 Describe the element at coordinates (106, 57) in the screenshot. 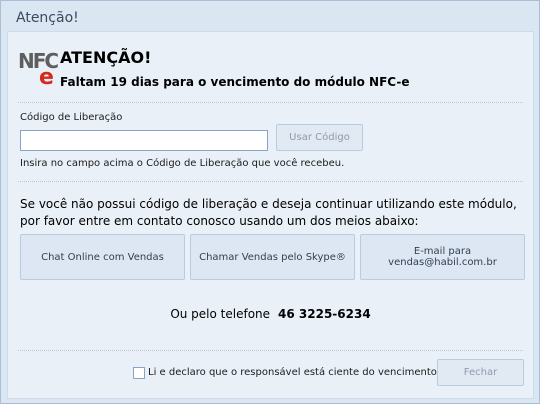

I see `alert-heading: ATENÇÃO!` at that location.